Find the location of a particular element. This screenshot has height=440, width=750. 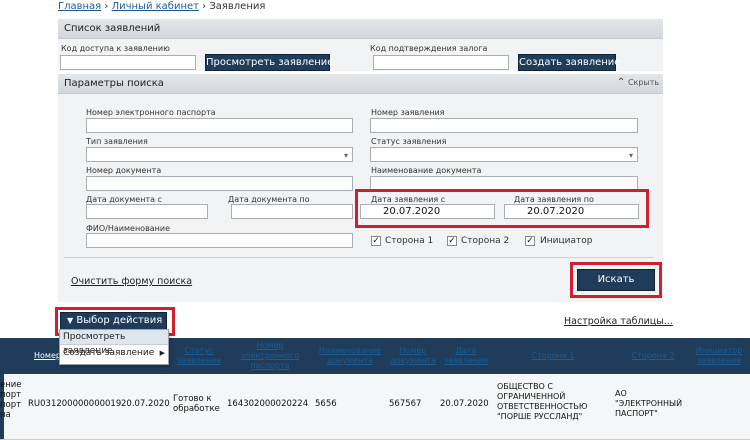

menu-item-create-label: Создать заявление is located at coordinates (109, 353).